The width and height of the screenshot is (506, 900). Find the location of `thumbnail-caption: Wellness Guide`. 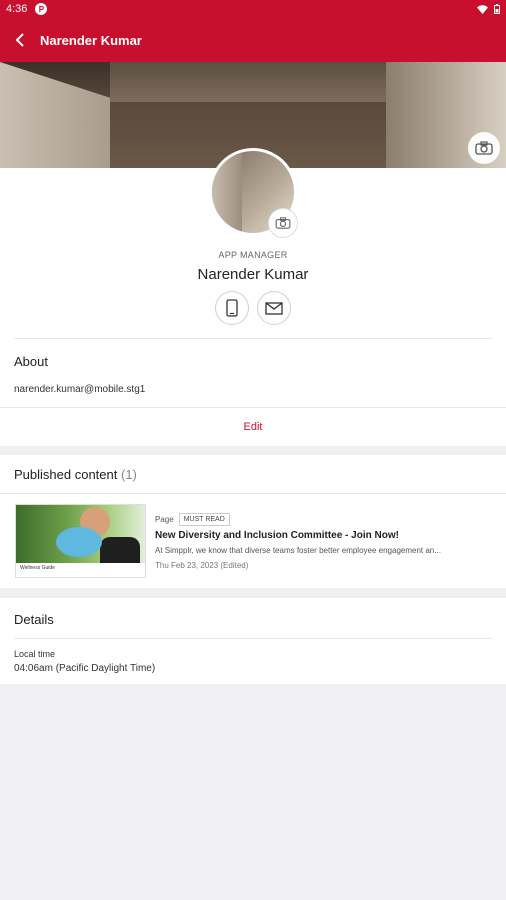

thumbnail-caption: Wellness Guide is located at coordinates (37, 568).